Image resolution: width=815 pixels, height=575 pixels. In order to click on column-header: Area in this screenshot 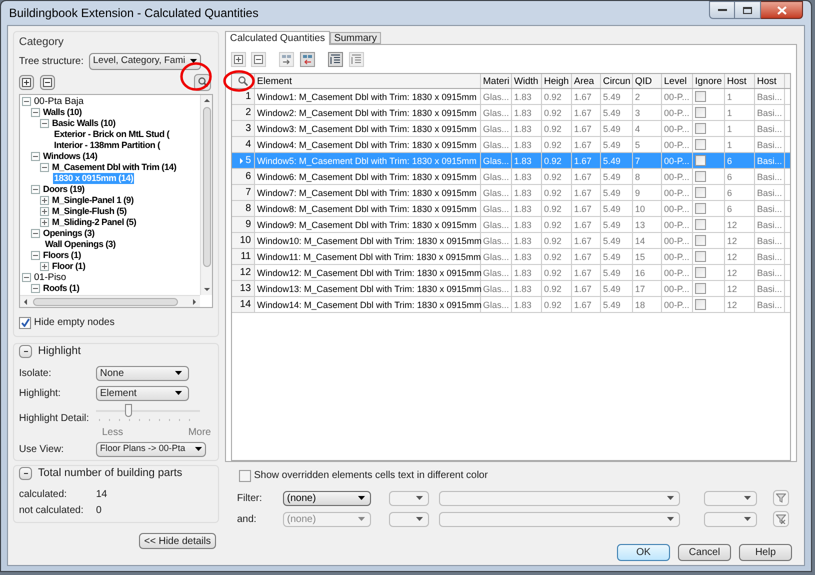, I will do `click(586, 81)`.